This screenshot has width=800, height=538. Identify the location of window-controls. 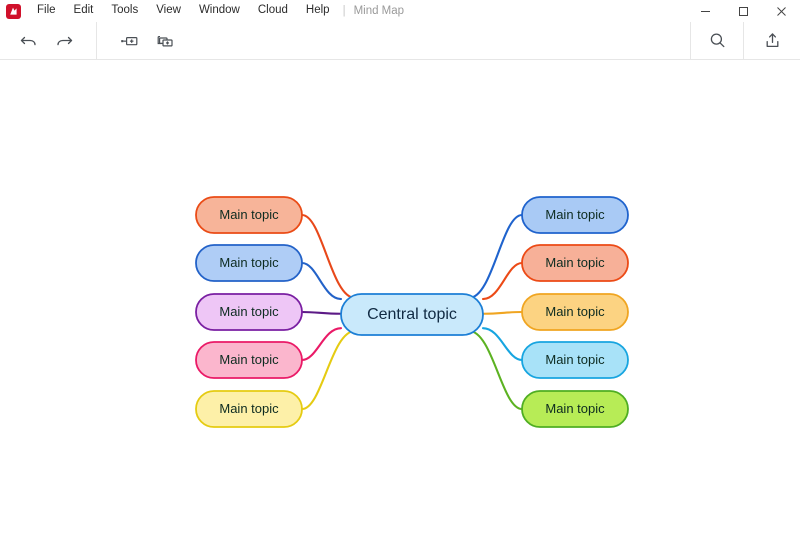
(743, 11).